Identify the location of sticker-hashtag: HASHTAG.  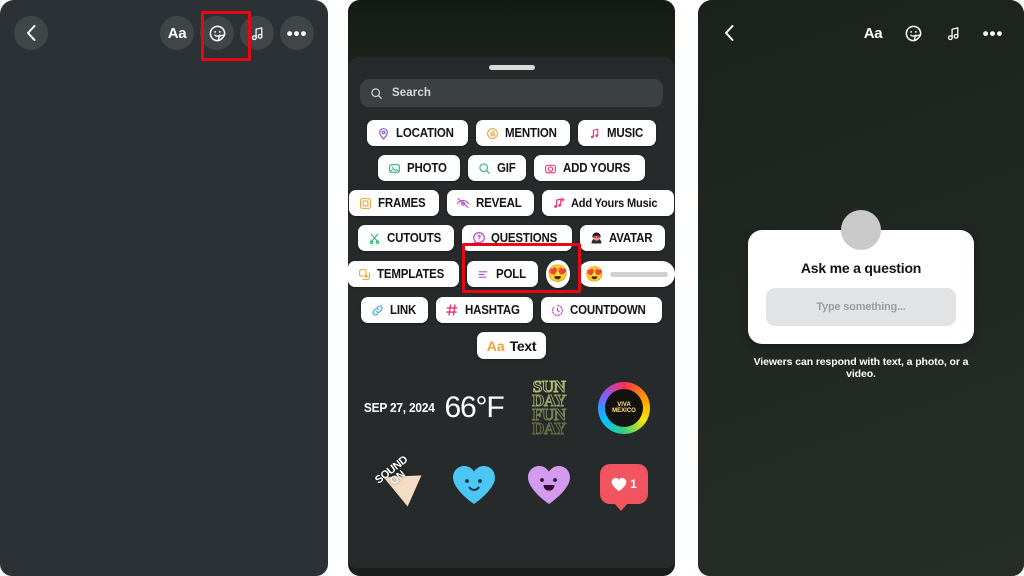
(484, 310).